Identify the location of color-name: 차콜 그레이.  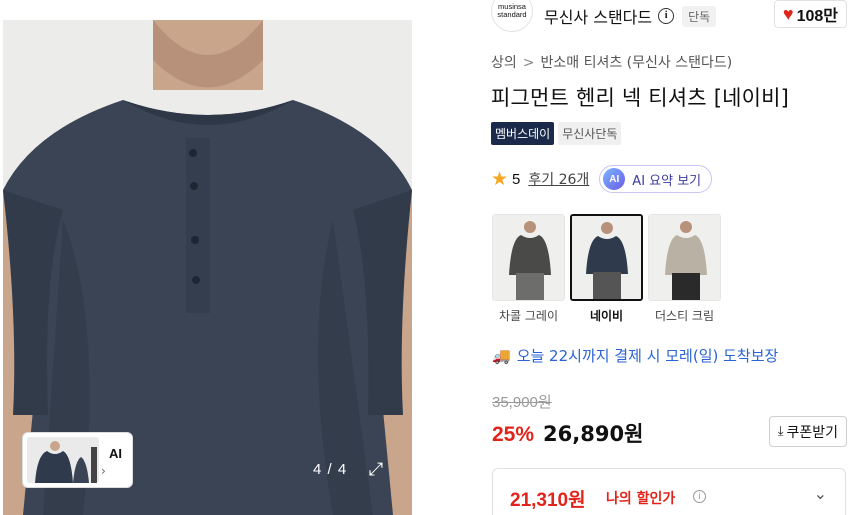
(528, 316).